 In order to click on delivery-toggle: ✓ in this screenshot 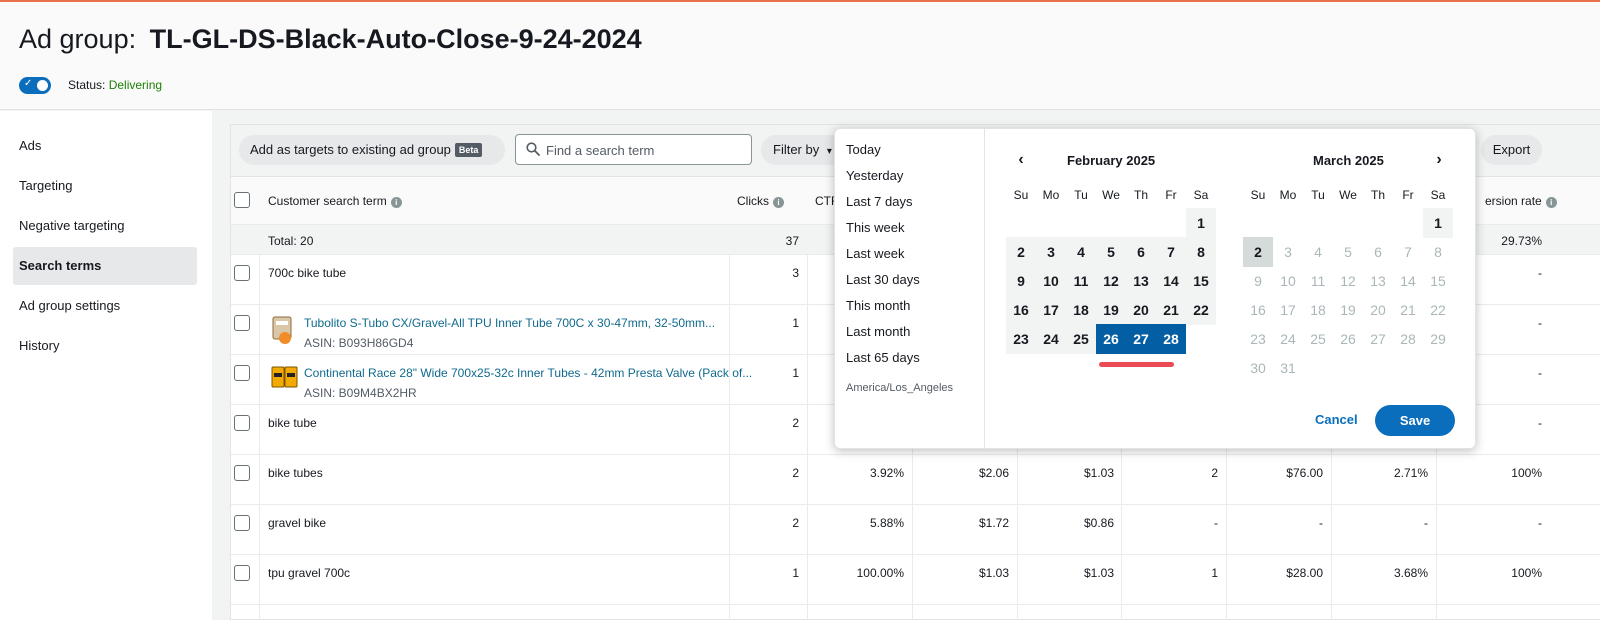, I will do `click(35, 85)`.